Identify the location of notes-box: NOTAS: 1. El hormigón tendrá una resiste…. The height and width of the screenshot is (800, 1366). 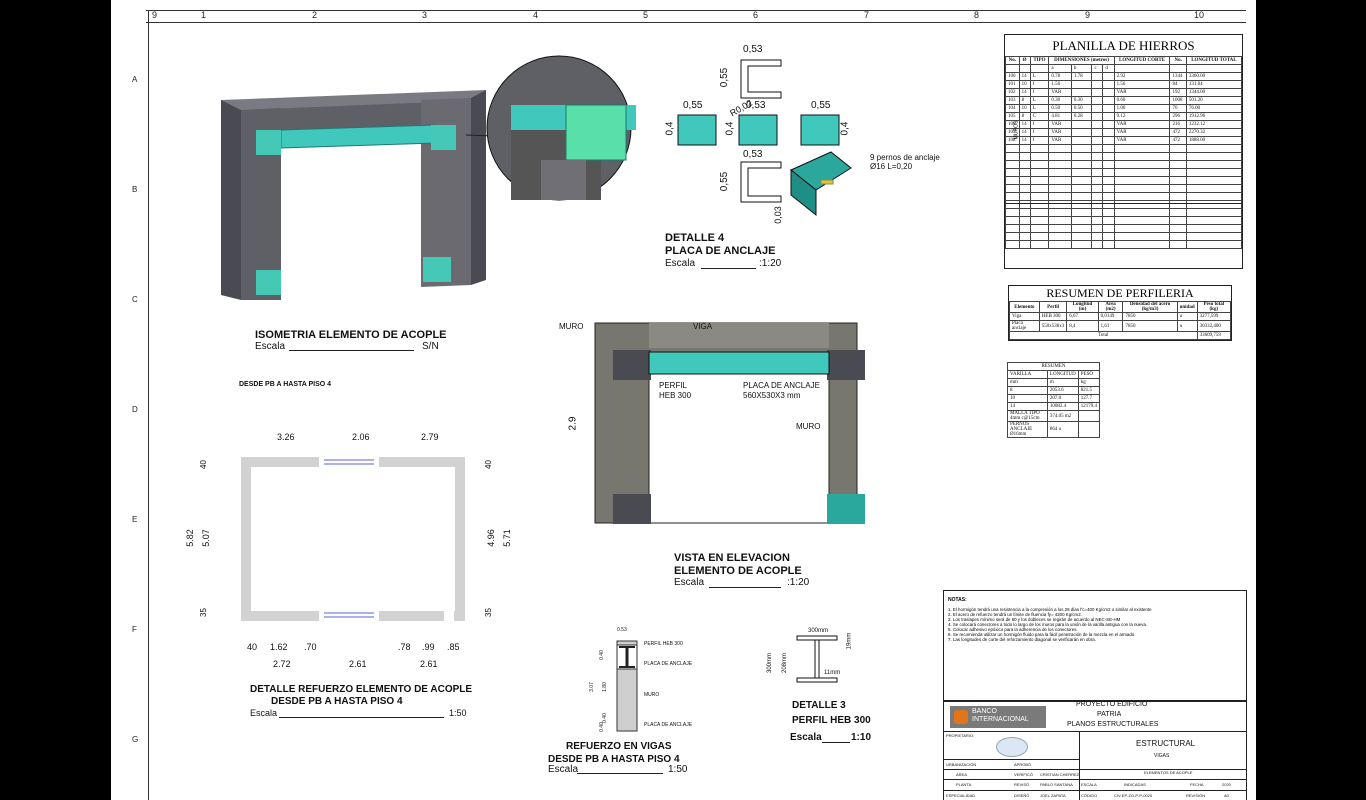
(1095, 646).